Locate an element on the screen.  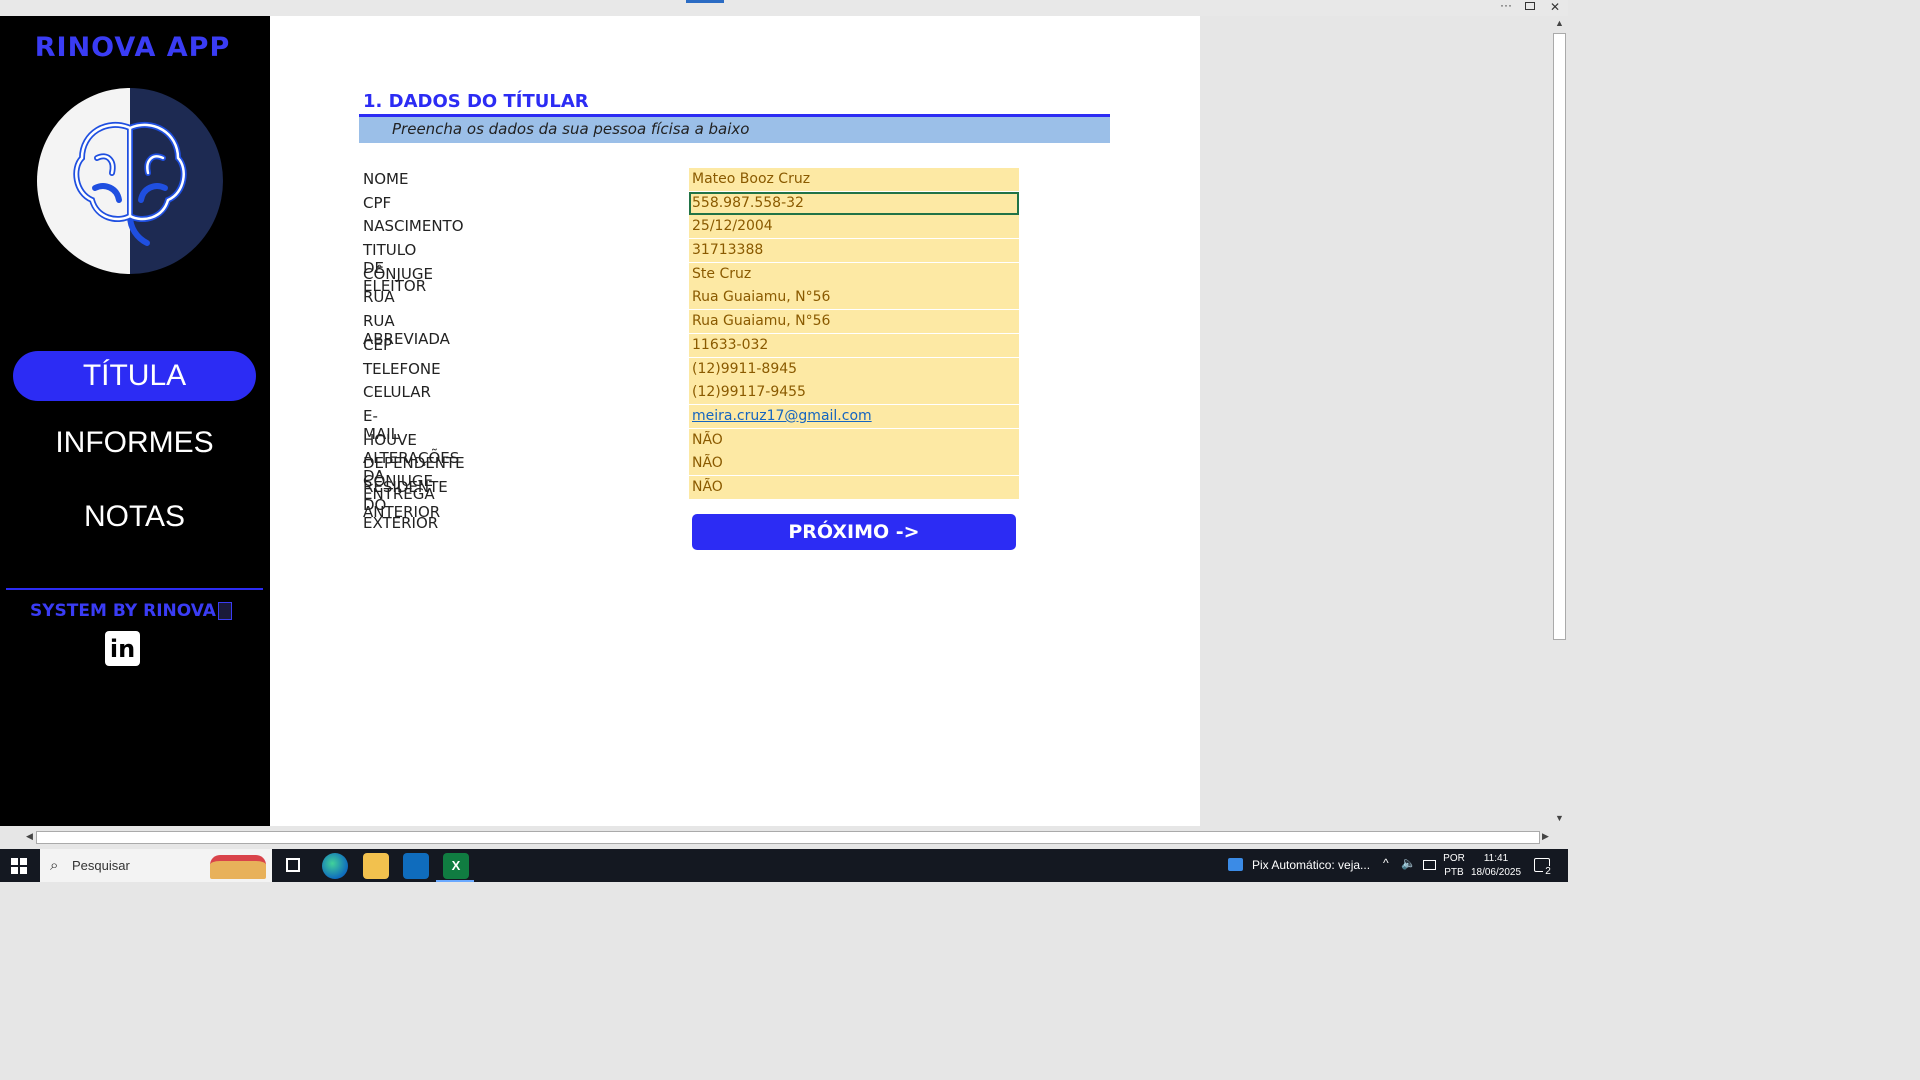
vertical-scroll-thumb is located at coordinates (1559, 336).